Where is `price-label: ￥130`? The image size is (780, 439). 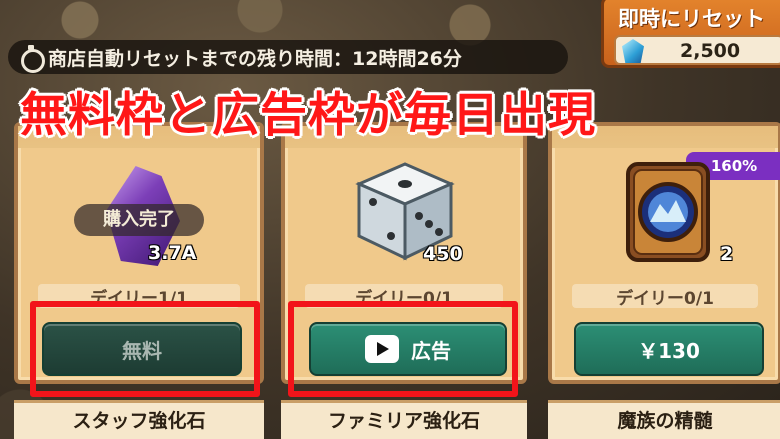
price-label: ￥130 is located at coordinates (669, 350).